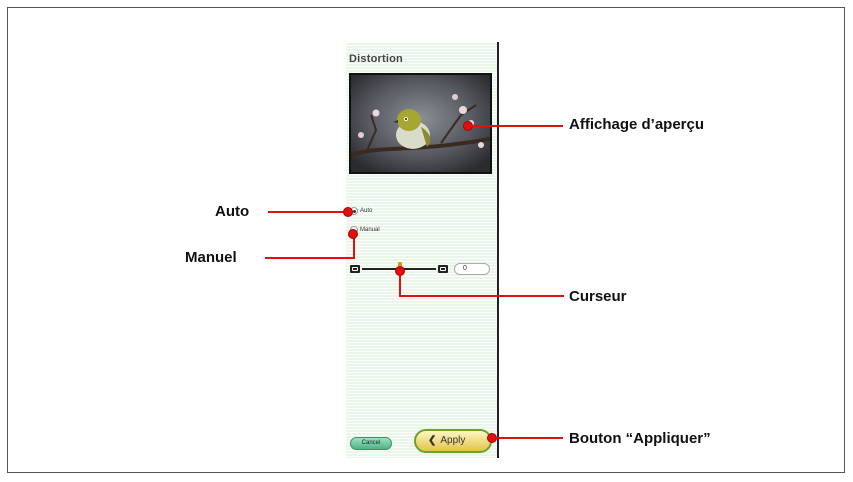 This screenshot has height=482, width=853. I want to click on preview-annotation: Affichage d’aperçu, so click(637, 124).